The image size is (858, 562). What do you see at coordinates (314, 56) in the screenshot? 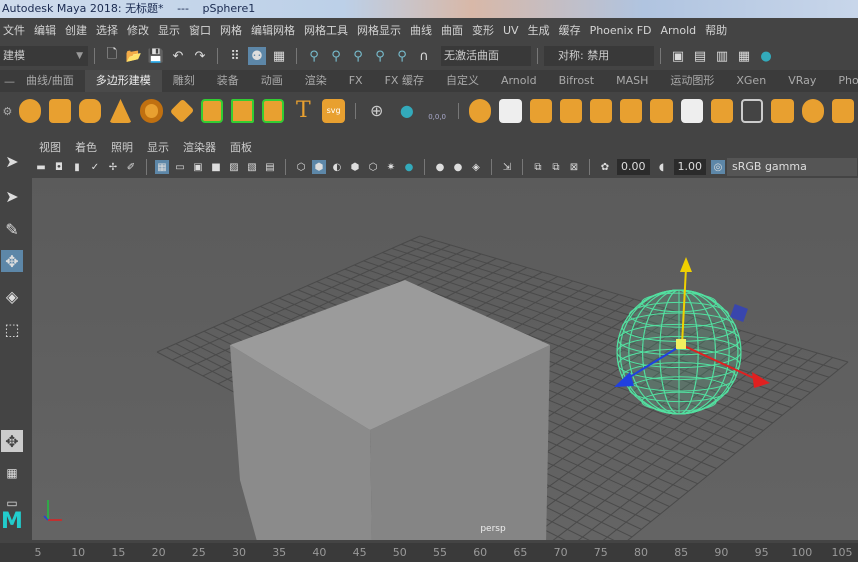
I see `snap-grid-icon: ⚲` at bounding box center [314, 56].